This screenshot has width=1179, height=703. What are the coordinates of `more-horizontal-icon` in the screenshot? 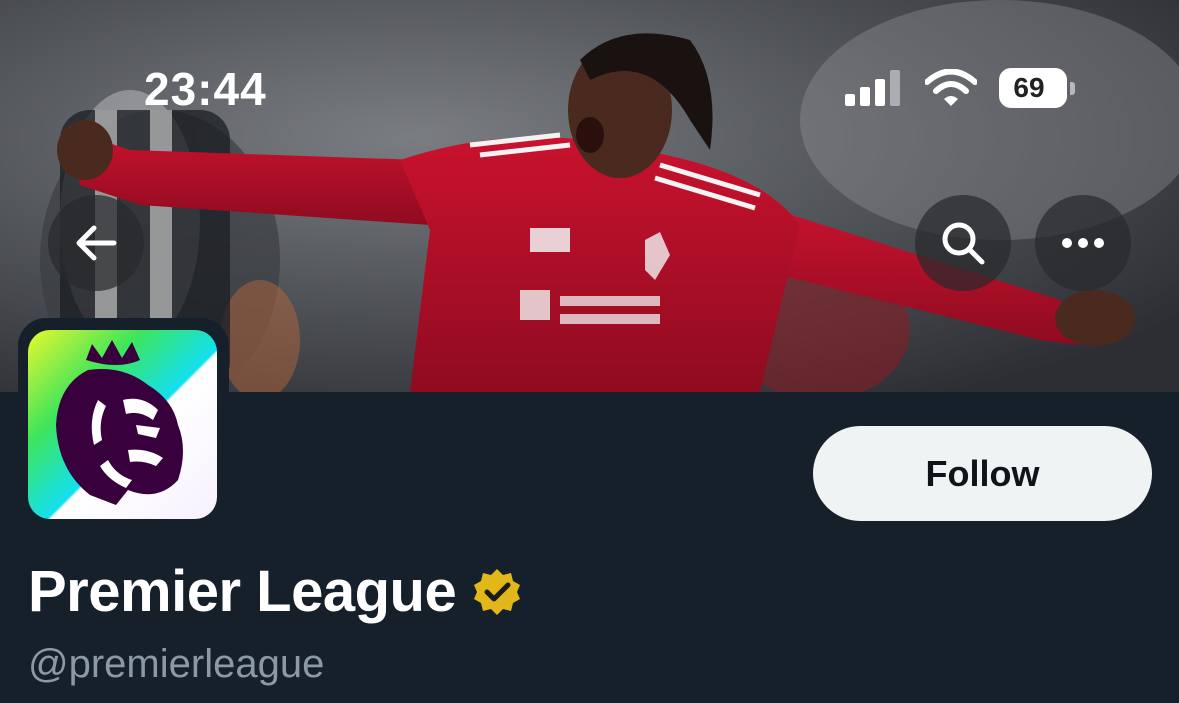 It's located at (1083, 243).